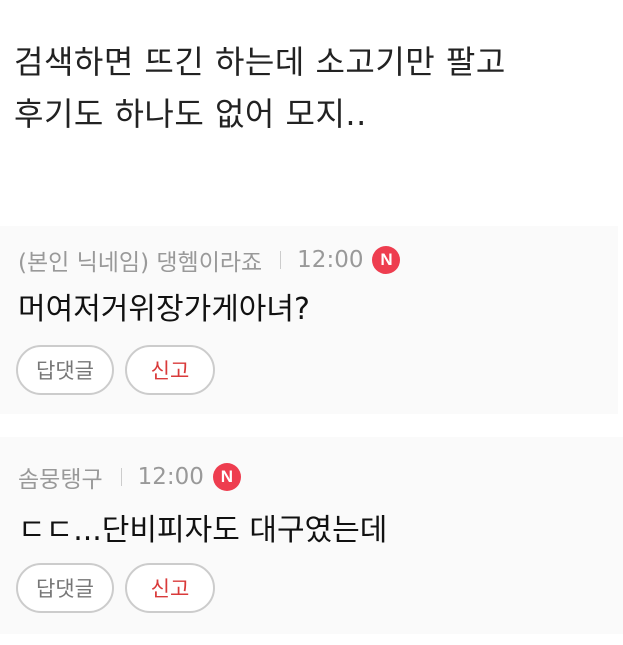  Describe the element at coordinates (203, 530) in the screenshot. I see `comment-text: ㄷㄷ...단비피자도 대구였는데` at that location.